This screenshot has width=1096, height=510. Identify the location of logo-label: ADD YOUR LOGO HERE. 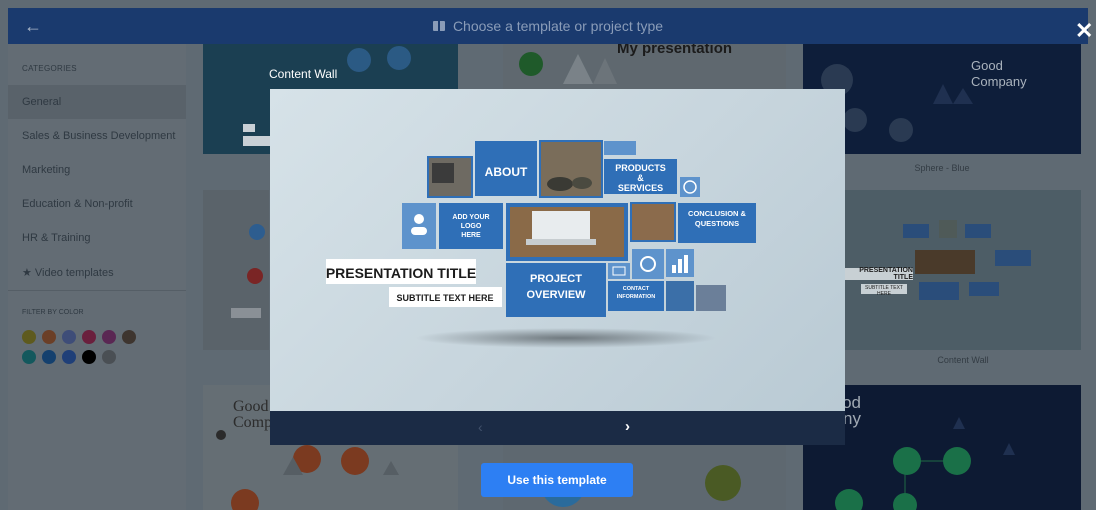
(471, 226).